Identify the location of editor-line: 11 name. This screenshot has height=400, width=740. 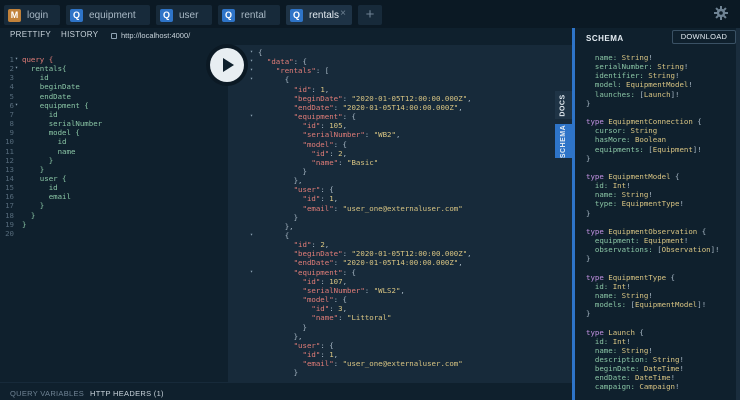
(114, 151).